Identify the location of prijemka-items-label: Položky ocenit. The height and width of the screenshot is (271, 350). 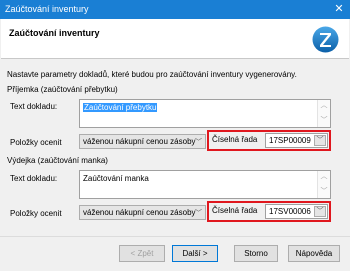
(36, 142).